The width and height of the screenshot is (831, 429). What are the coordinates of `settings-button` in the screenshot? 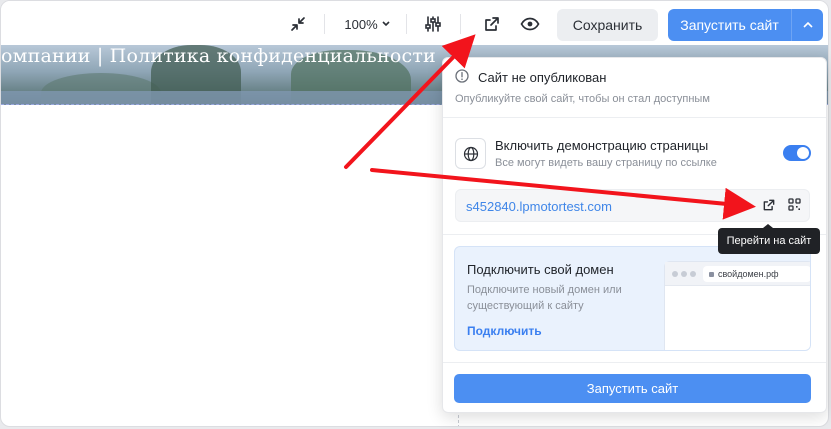 It's located at (433, 24).